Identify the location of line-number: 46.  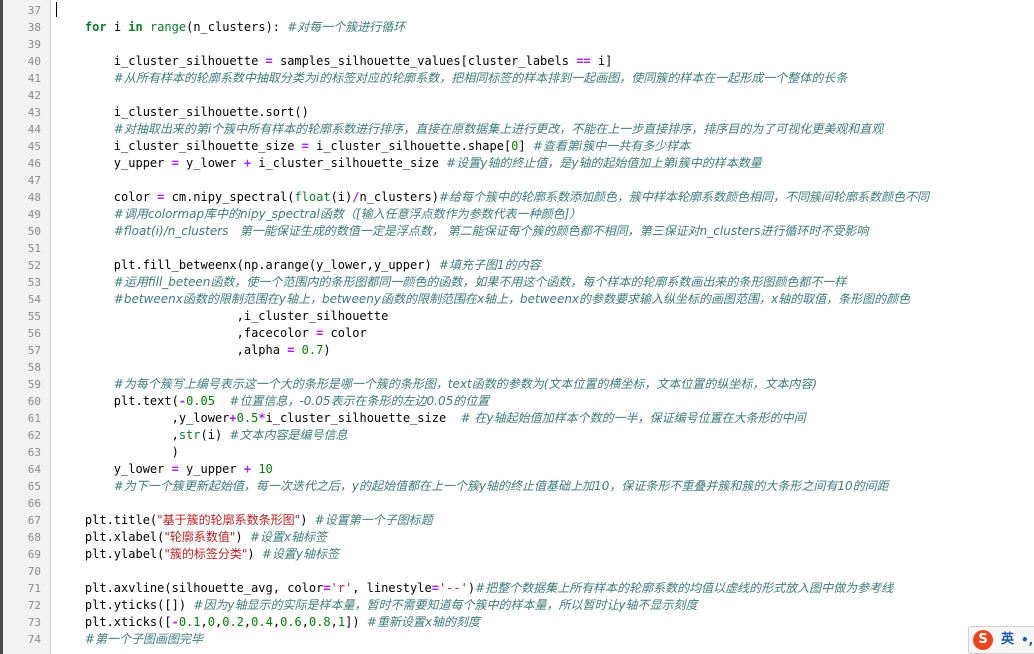
(34, 163).